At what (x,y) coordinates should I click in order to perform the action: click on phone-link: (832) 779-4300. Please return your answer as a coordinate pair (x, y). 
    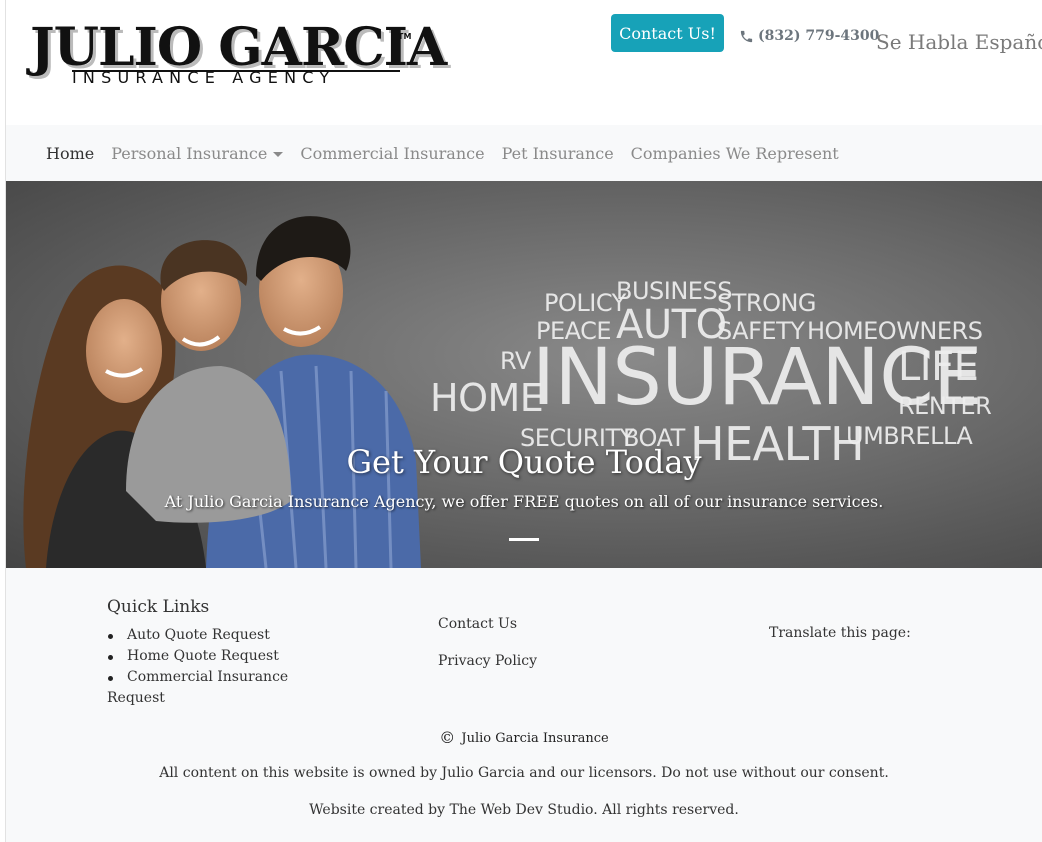
    Looking at the image, I should click on (809, 36).